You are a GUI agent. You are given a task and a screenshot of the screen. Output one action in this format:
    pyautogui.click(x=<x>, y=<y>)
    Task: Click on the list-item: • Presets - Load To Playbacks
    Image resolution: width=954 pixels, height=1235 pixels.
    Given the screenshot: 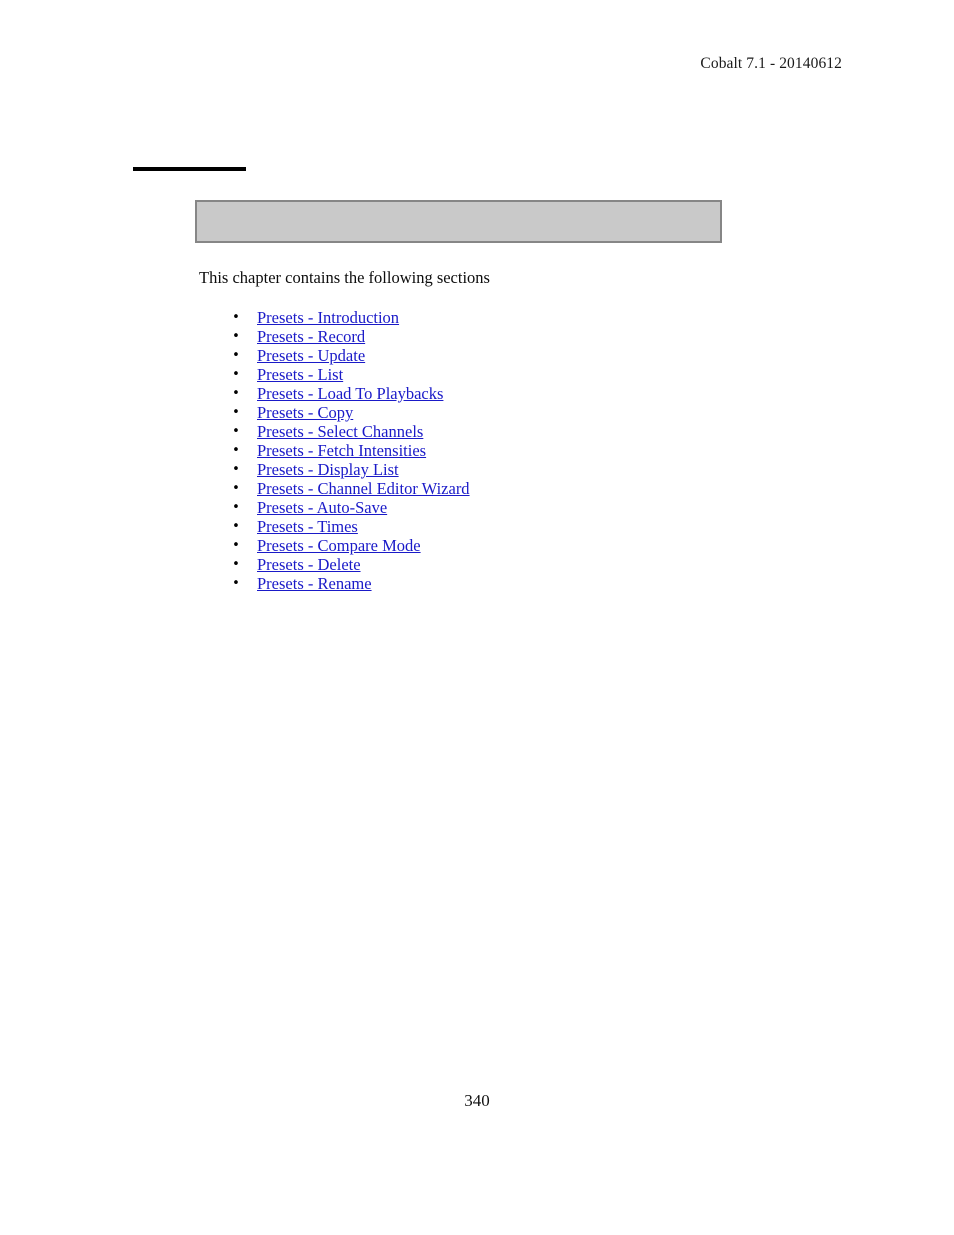 What is the action you would take?
    pyautogui.click(x=504, y=393)
    